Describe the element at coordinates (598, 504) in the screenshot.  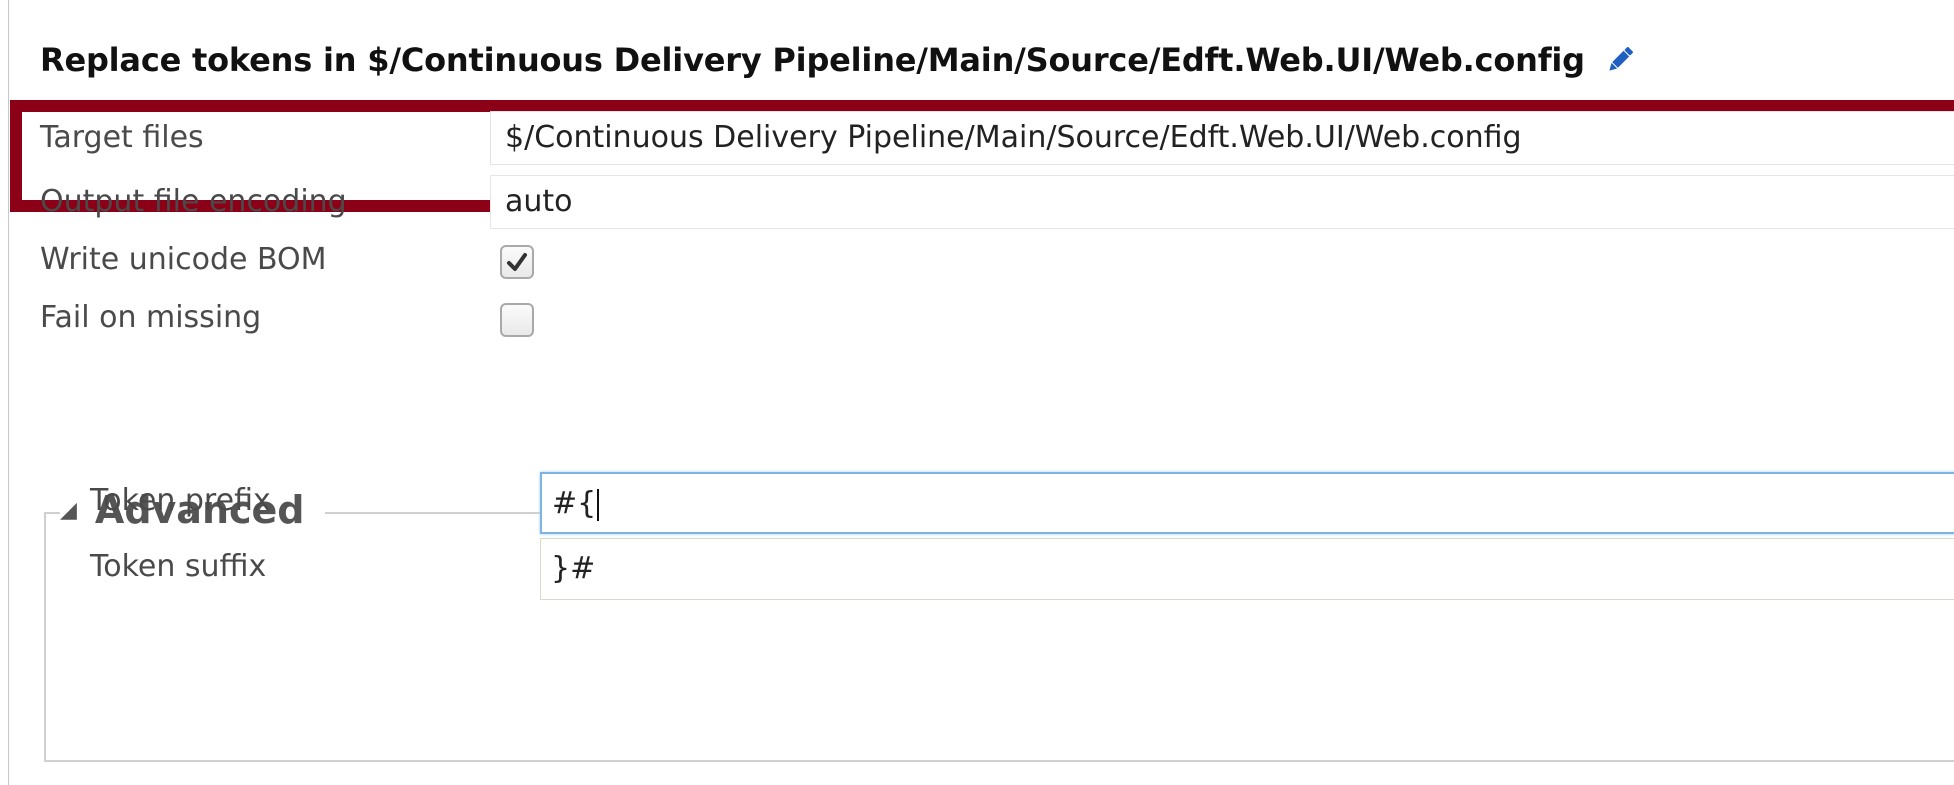
I see `text-caret` at that location.